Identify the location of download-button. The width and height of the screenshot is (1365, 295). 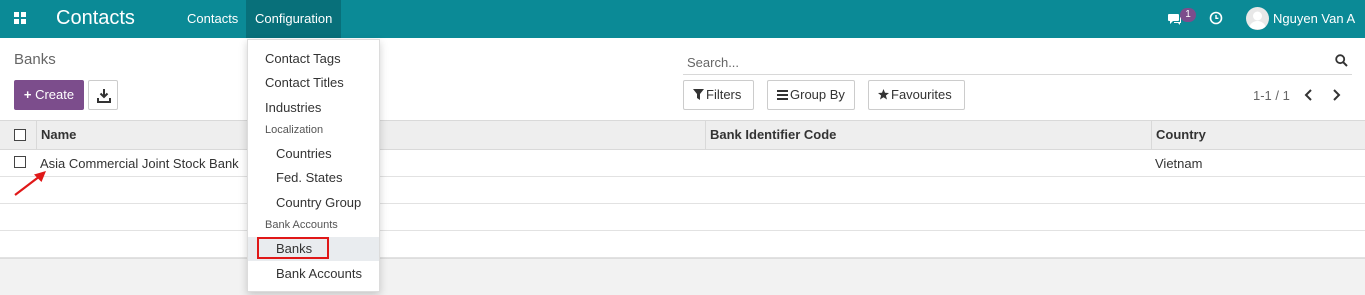
(103, 95).